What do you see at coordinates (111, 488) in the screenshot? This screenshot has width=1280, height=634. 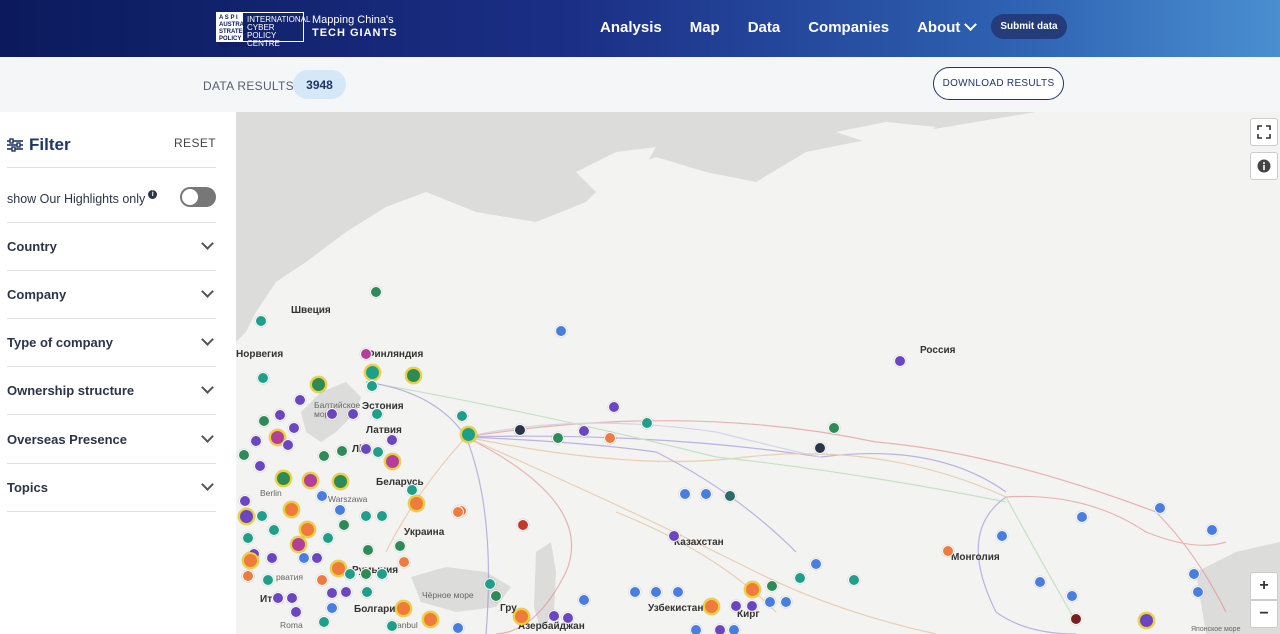 I see `filter-topics: Topics` at bounding box center [111, 488].